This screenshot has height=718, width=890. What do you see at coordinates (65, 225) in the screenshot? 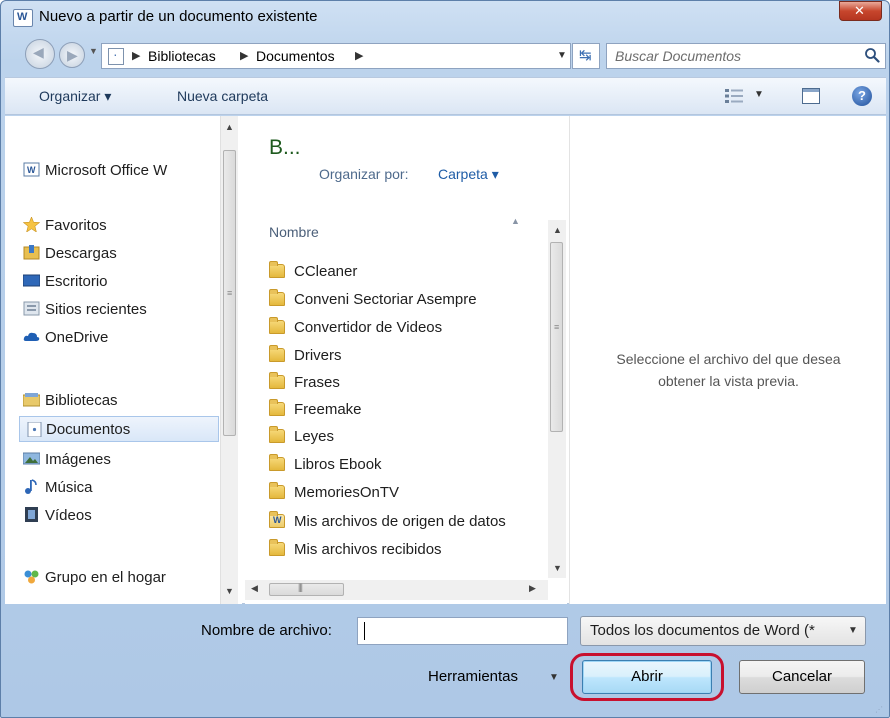
I see `nav-item-favoritos: Favoritos` at bounding box center [65, 225].